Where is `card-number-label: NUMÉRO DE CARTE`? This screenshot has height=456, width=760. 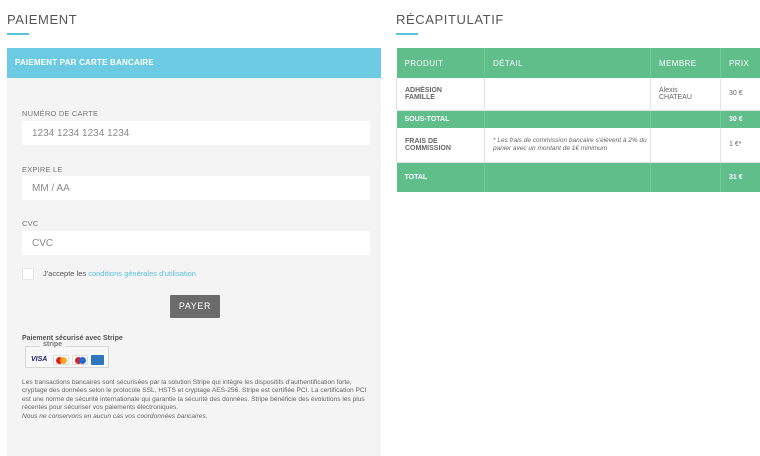
card-number-label: NUMÉRO DE CARTE is located at coordinates (60, 113).